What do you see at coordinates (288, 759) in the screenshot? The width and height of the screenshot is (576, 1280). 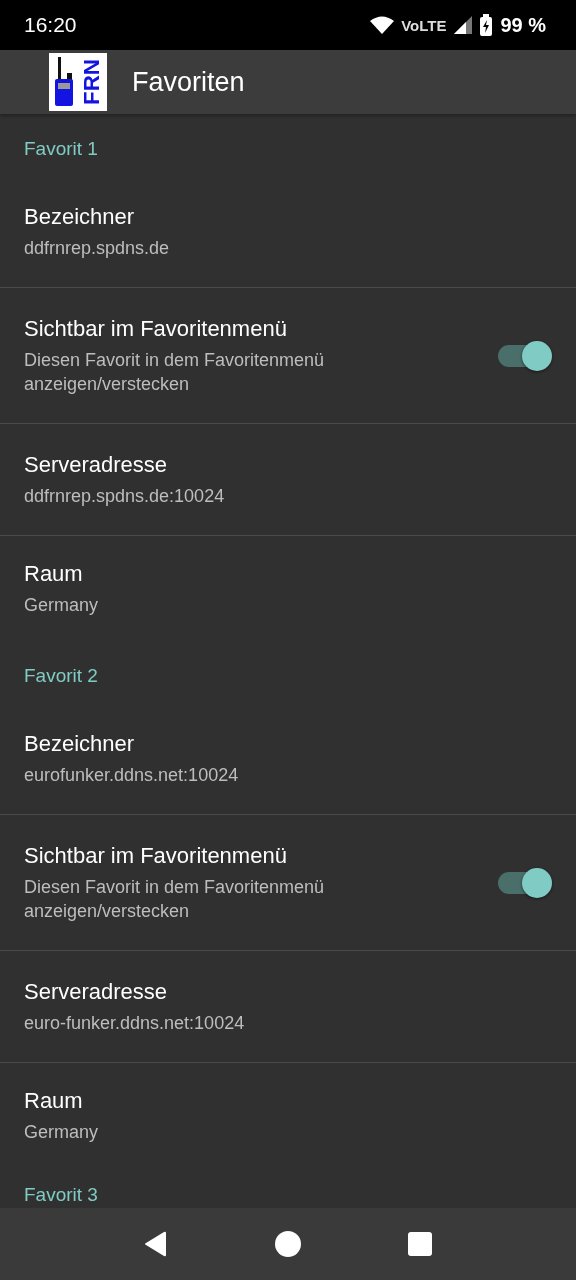 I see `preference-item: Bezeichner eurofunker.ddns.net:10024` at bounding box center [288, 759].